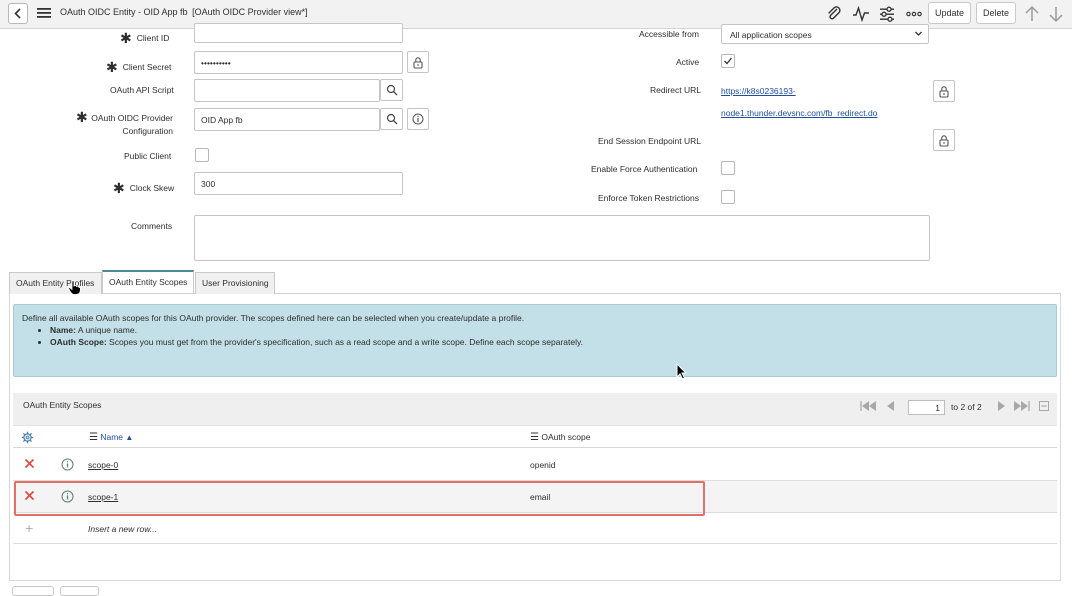 The height and width of the screenshot is (596, 1072). I want to click on force-auth-checkbox, so click(728, 168).